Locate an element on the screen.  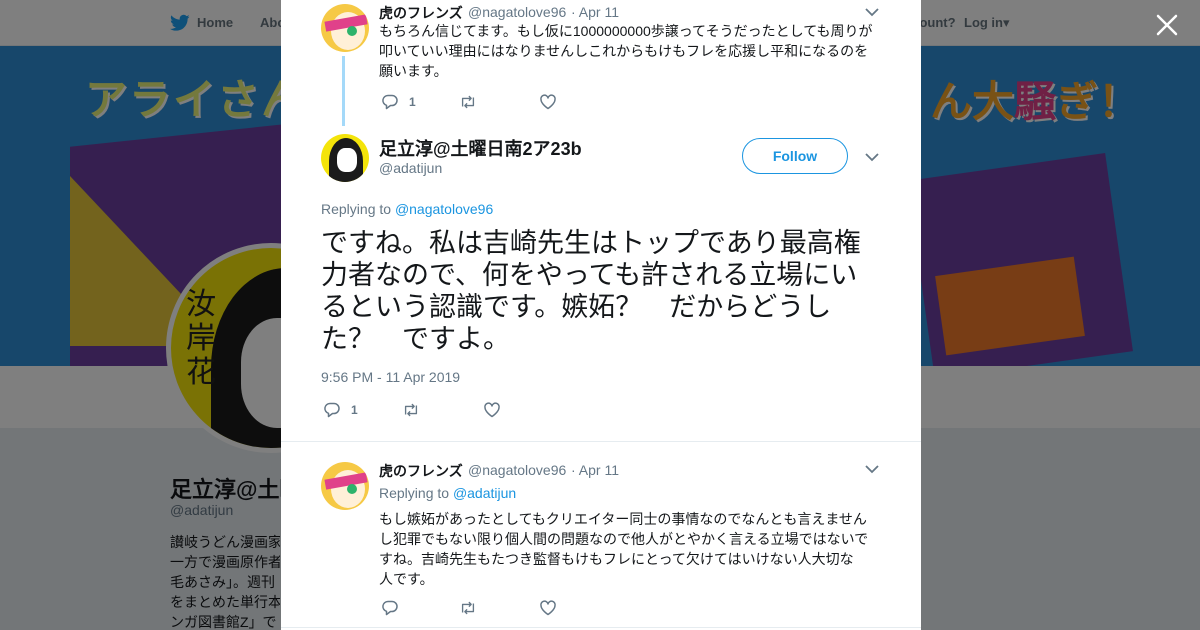
text-line: 力者なので、何をやっても許される立場にい is located at coordinates (589, 275).